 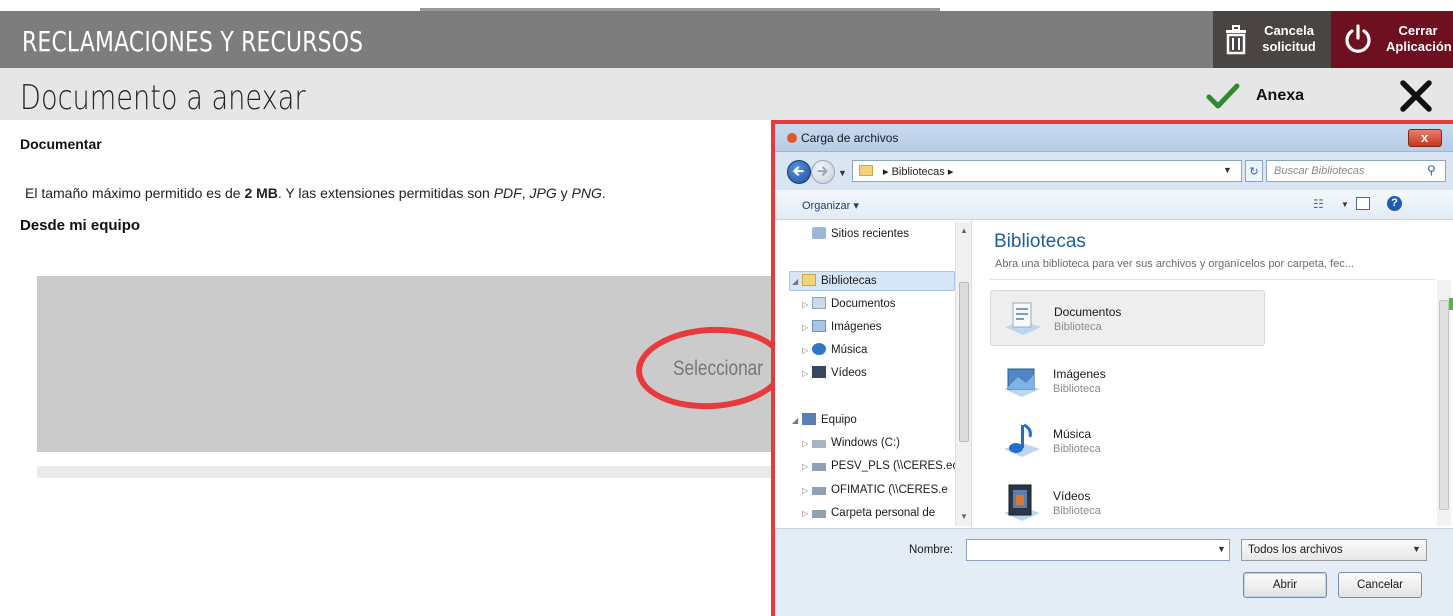 What do you see at coordinates (1212, 279) in the screenshot?
I see `content-divider` at bounding box center [1212, 279].